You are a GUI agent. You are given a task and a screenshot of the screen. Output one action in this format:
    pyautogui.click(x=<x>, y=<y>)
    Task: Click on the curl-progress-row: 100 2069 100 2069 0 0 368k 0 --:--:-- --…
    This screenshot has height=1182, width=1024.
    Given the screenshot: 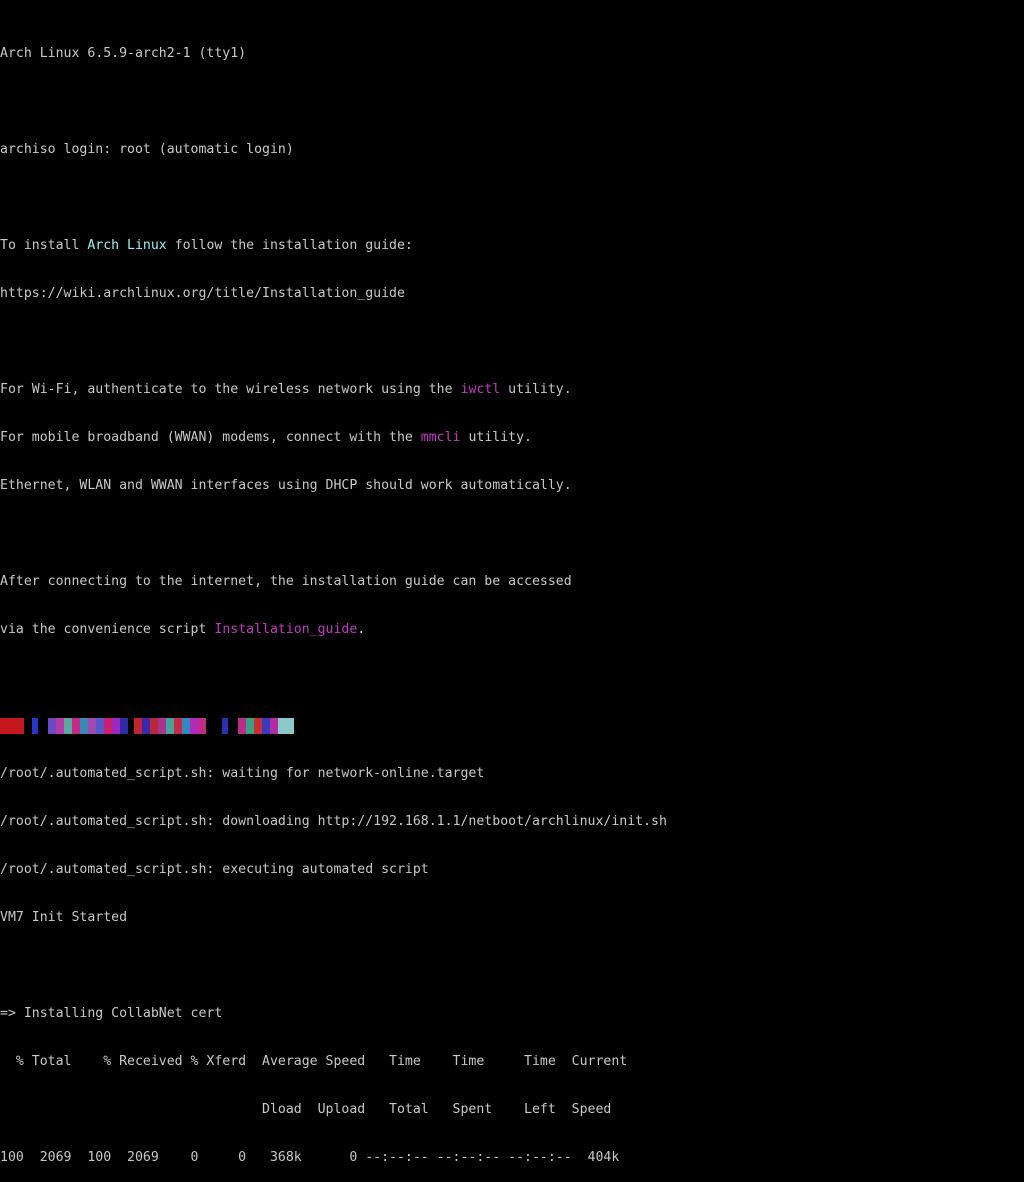 What is the action you would take?
    pyautogui.click(x=310, y=1157)
    